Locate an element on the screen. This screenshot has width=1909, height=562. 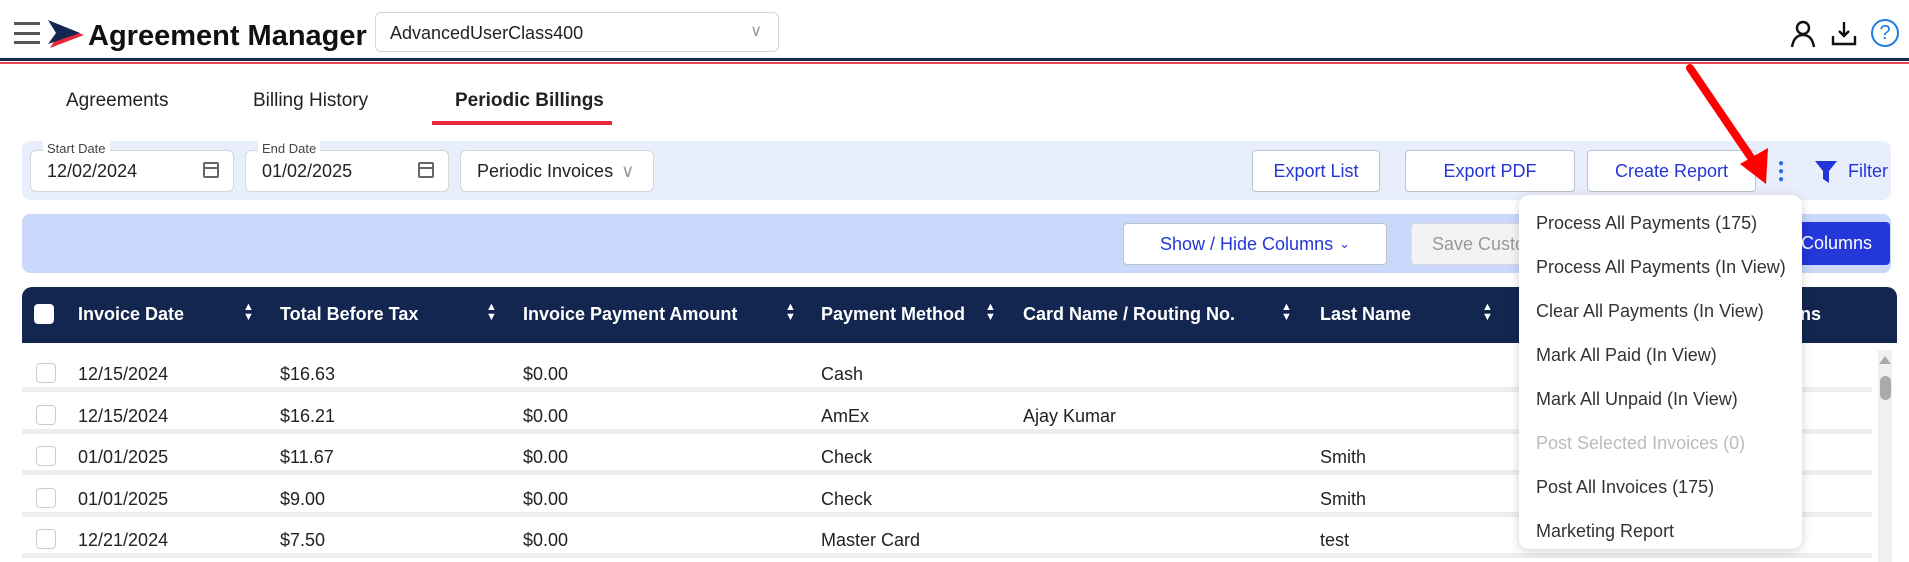
column-header-payment-method: Payment Method is located at coordinates (893, 314).